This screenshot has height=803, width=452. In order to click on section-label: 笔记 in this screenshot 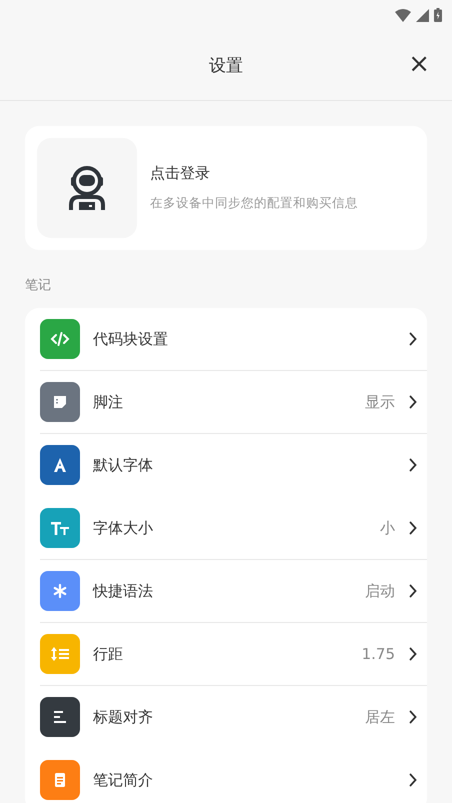, I will do `click(38, 286)`.